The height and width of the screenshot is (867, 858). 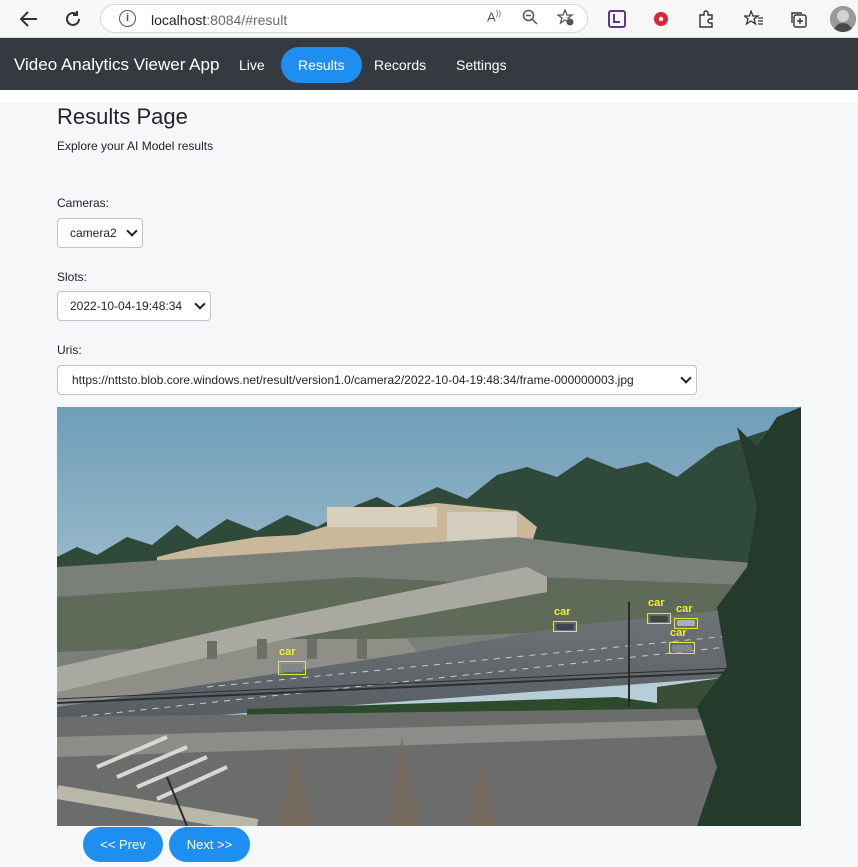 I want to click on nav-results: Results, so click(x=321, y=65).